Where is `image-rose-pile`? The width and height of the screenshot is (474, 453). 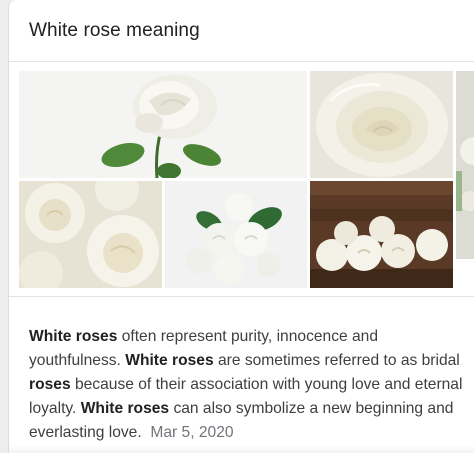
image-rose-pile is located at coordinates (90, 234).